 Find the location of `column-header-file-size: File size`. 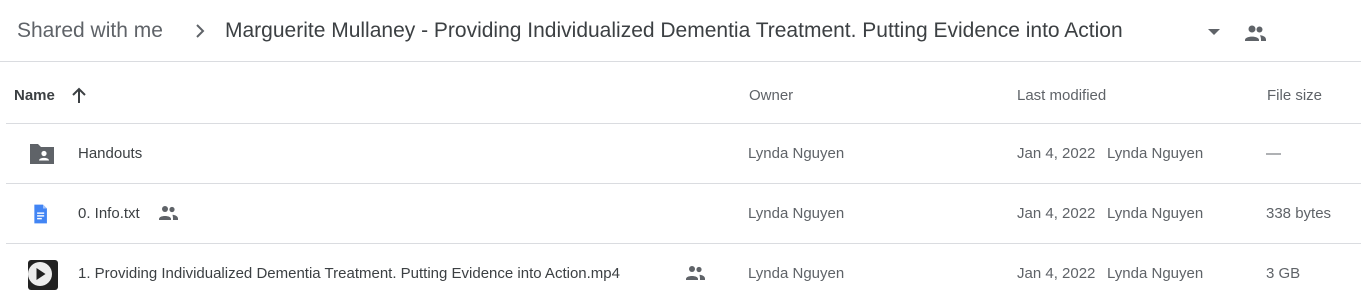

column-header-file-size: File size is located at coordinates (1294, 96).